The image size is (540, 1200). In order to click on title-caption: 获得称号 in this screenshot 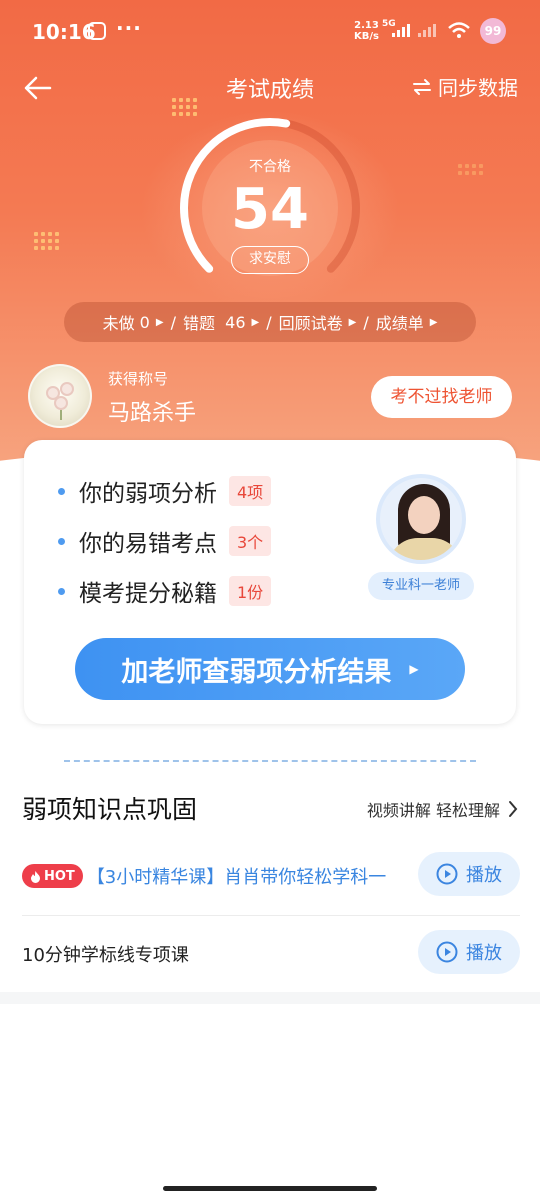, I will do `click(138, 379)`.